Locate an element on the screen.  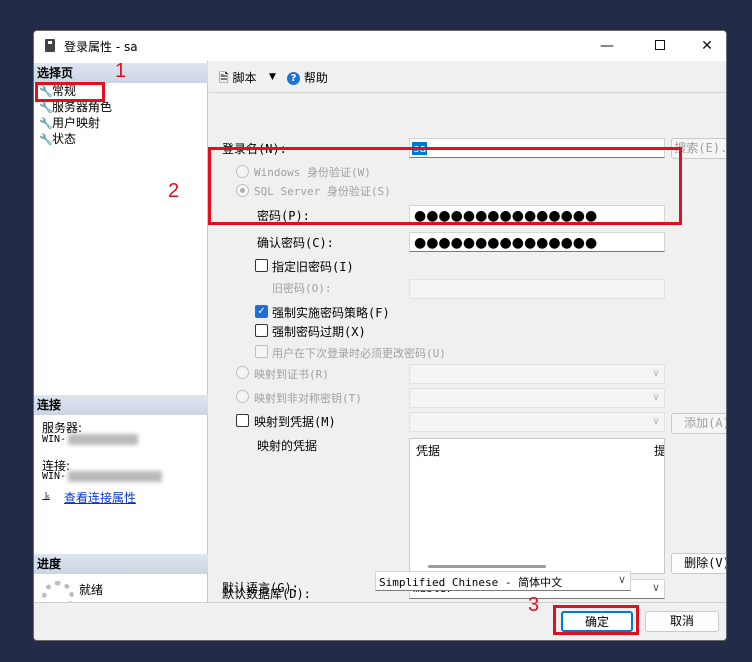
help-icon: ? is located at coordinates (293, 78).